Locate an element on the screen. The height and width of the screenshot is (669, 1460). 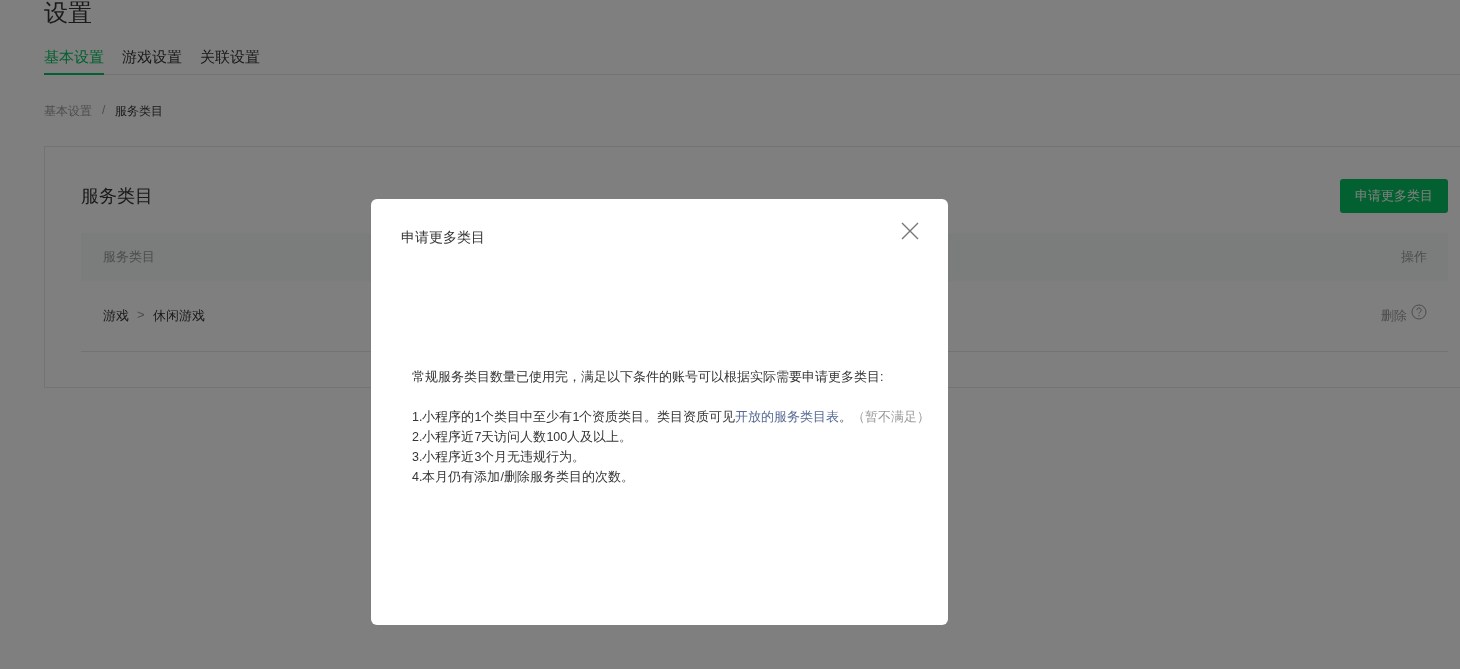
tab: 基本设置 is located at coordinates (74, 61).